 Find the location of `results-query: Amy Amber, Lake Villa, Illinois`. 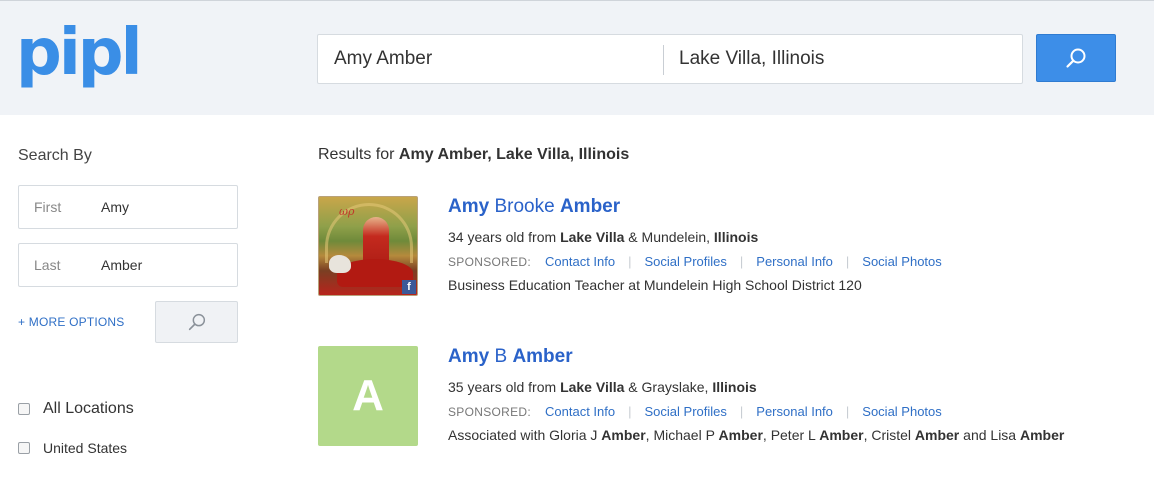

results-query: Amy Amber, Lake Villa, Illinois is located at coordinates (514, 154).